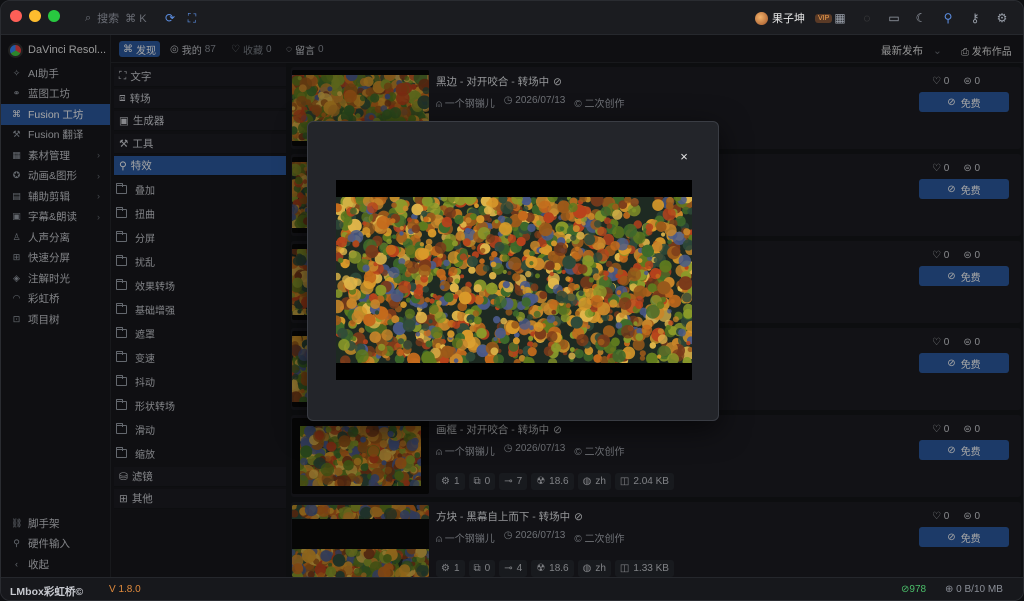 The image size is (1024, 601). I want to click on calendar-icon: ▦, so click(840, 18).